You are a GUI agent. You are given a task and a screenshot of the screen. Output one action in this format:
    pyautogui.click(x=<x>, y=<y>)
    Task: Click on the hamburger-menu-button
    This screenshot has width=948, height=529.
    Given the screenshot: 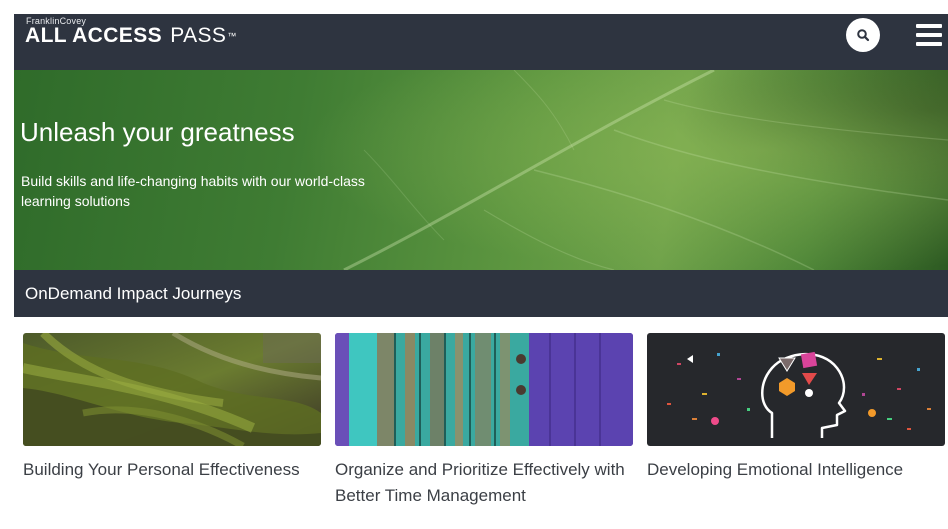 What is the action you would take?
    pyautogui.click(x=929, y=35)
    